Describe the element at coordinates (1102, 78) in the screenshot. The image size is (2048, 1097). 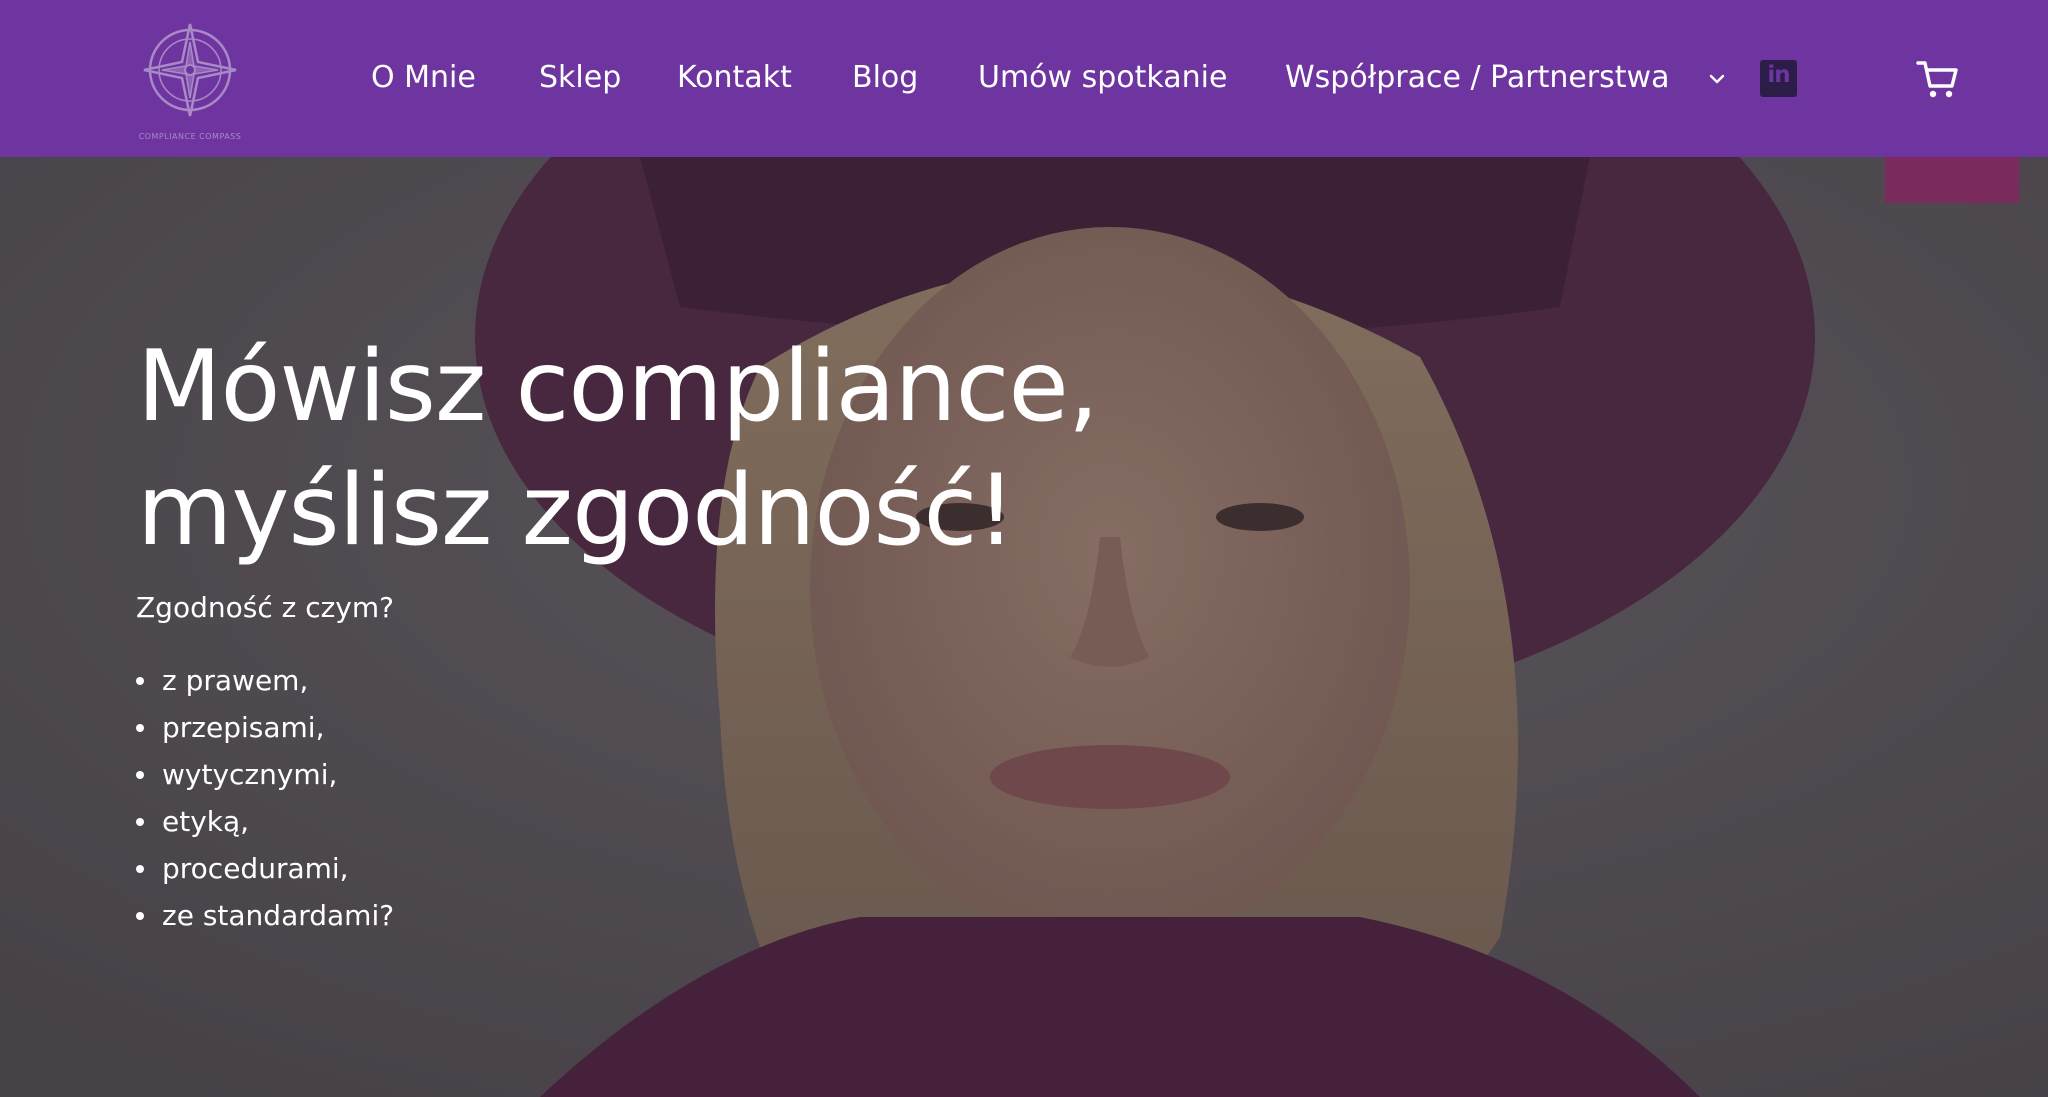
I see `nav-item-umow-spotkanie: Umów spotkanie` at that location.